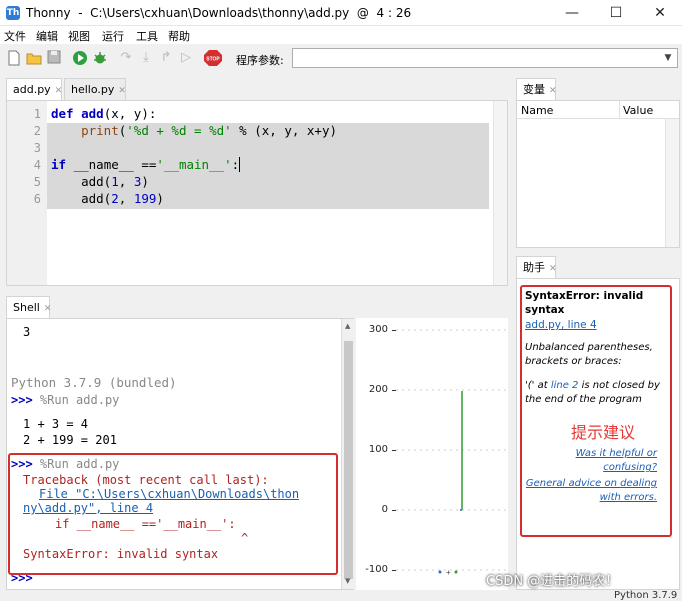  I want to click on y-tick-label: 100, so click(378, 449).